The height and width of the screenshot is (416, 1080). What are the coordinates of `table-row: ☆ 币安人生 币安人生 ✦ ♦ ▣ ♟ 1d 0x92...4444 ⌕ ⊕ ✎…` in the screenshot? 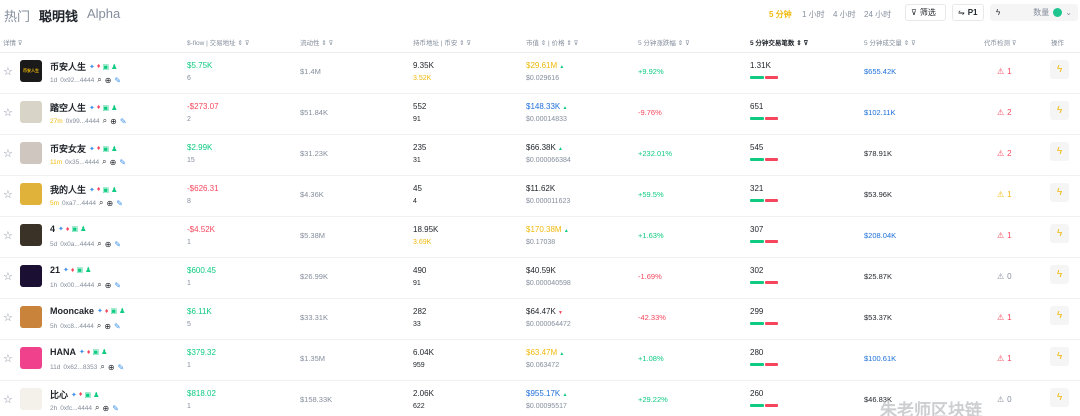 It's located at (540, 73).